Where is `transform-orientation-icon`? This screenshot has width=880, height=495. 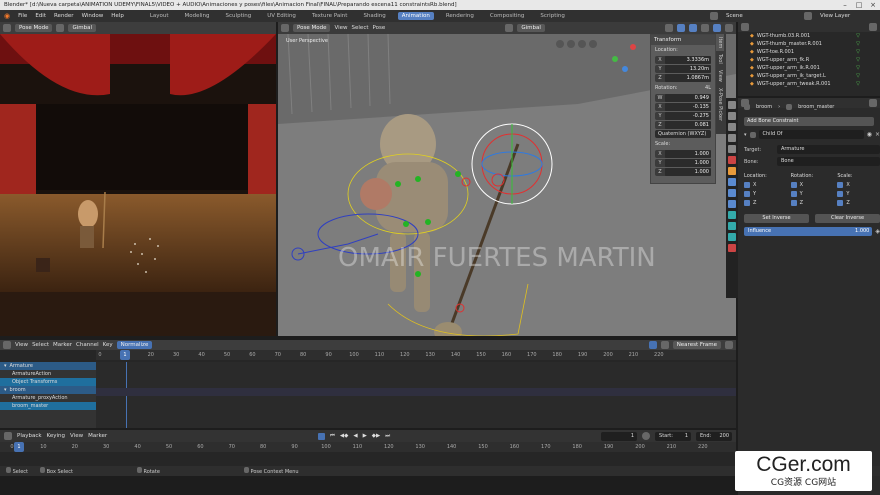 transform-orientation-icon is located at coordinates (509, 28).